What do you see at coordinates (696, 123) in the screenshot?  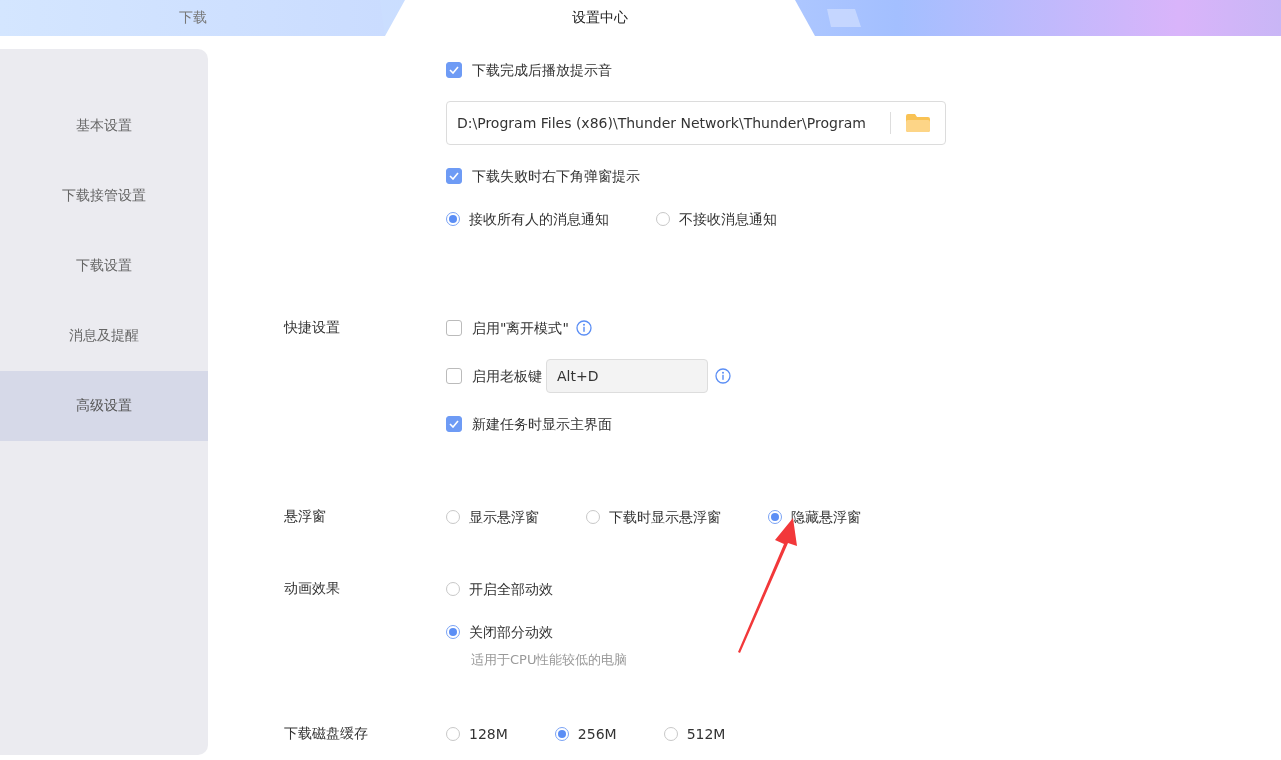 I see `path-field: D:\Program Files (x86)\Thunder Network\Thunder\Program` at bounding box center [696, 123].